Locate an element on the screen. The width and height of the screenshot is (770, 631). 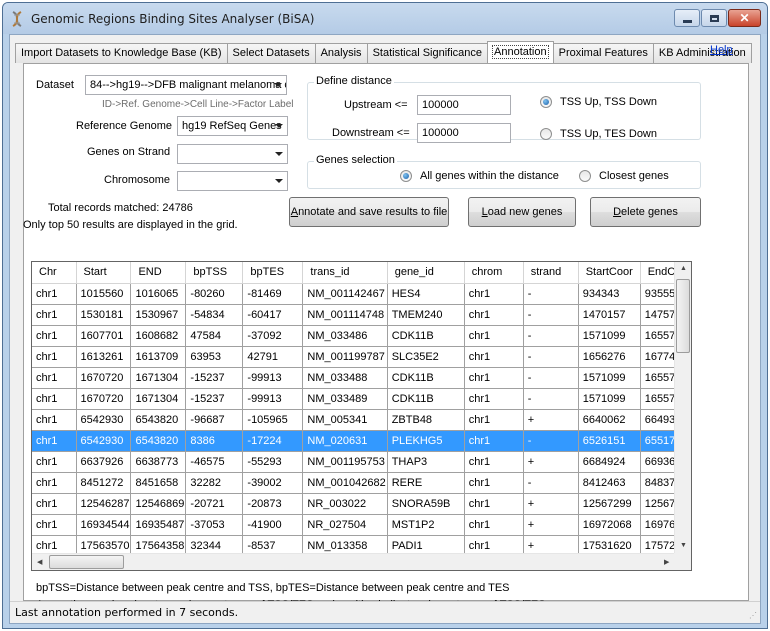
table-cell: SLC35E2 is located at coordinates (426, 357).